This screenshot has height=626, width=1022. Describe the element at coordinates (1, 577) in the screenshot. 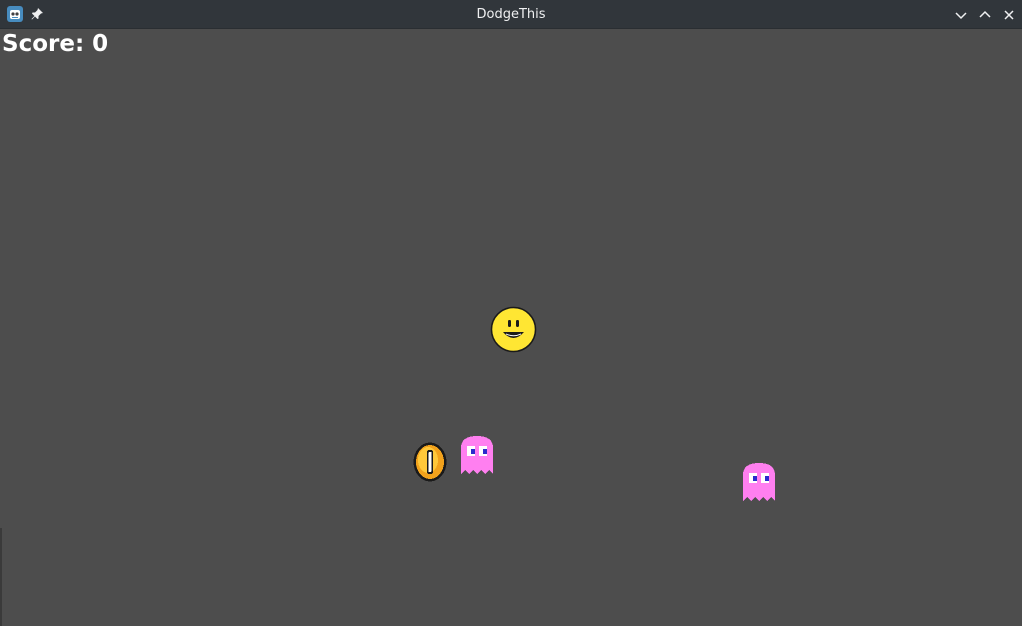

I see `viewport-edge` at that location.